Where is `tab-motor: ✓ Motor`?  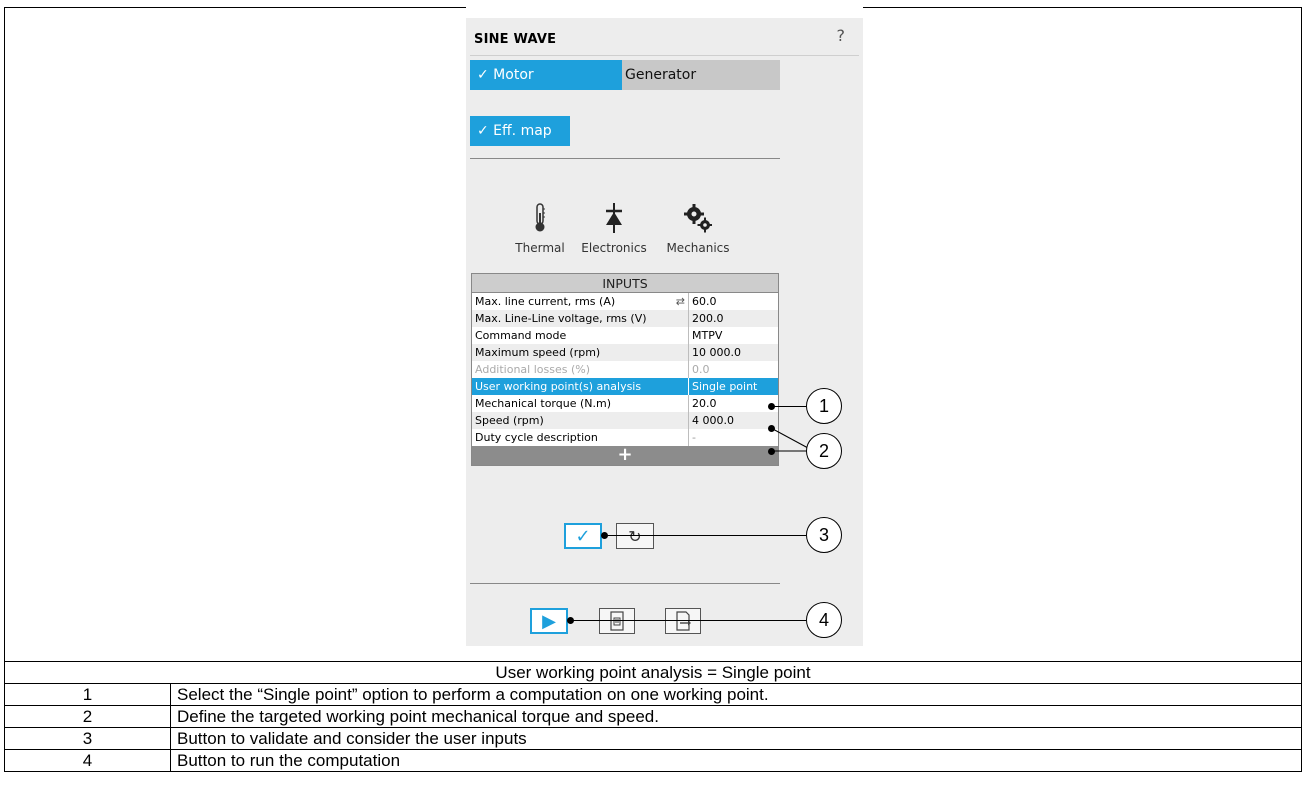 tab-motor: ✓ Motor is located at coordinates (546, 75).